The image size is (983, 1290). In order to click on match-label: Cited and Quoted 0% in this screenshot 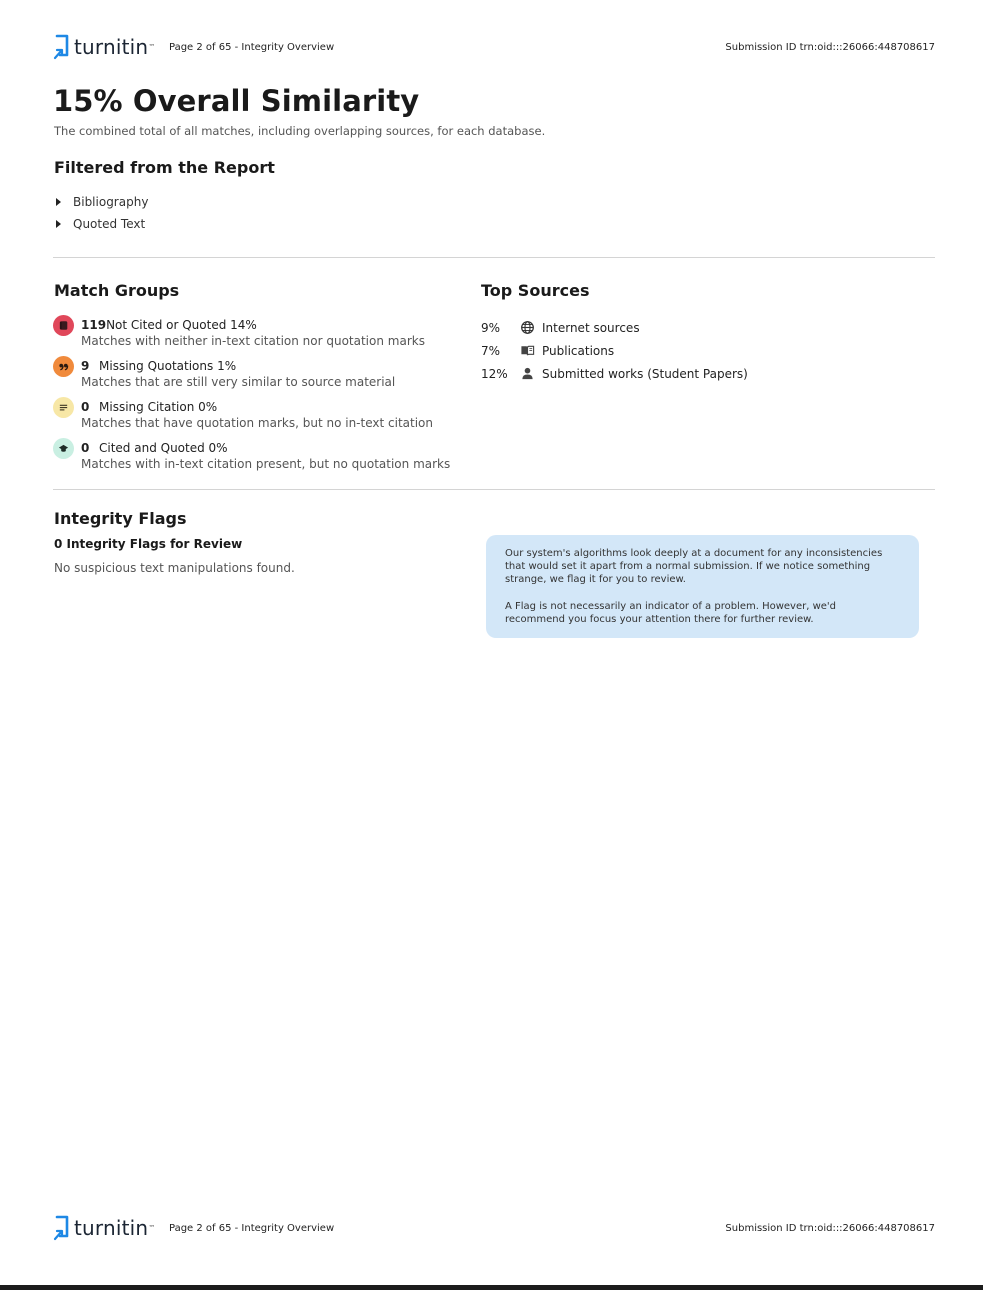, I will do `click(163, 448)`.